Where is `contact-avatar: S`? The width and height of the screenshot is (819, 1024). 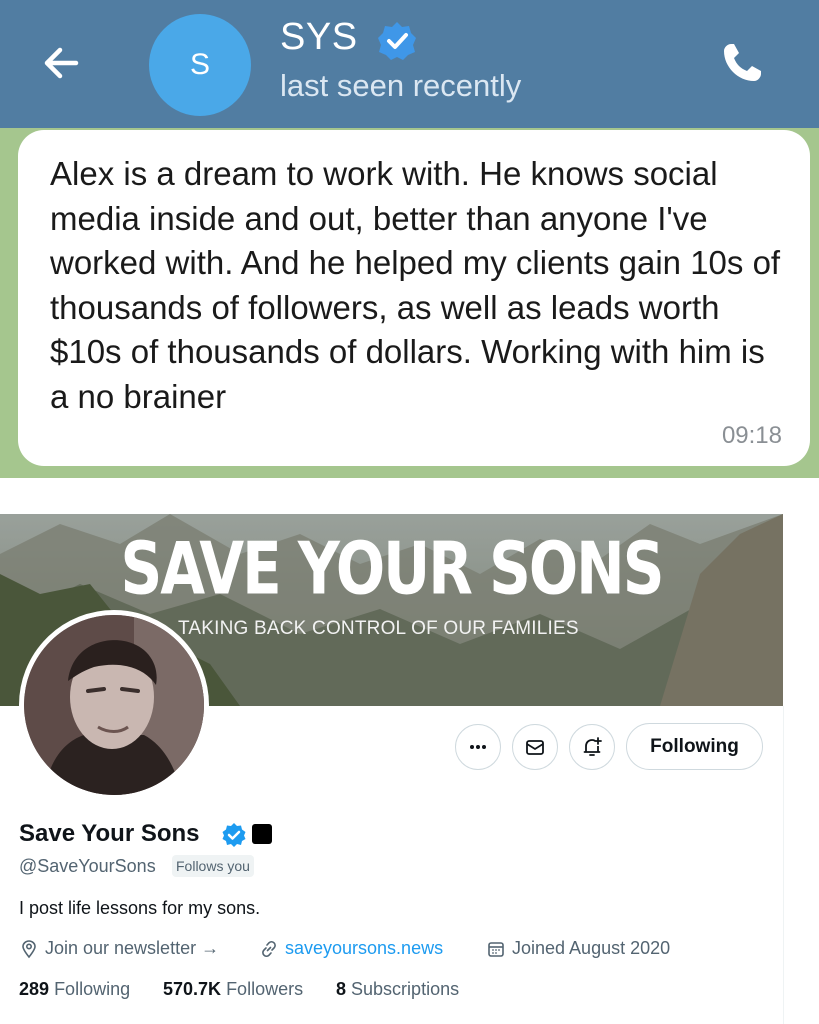
contact-avatar: S is located at coordinates (200, 65).